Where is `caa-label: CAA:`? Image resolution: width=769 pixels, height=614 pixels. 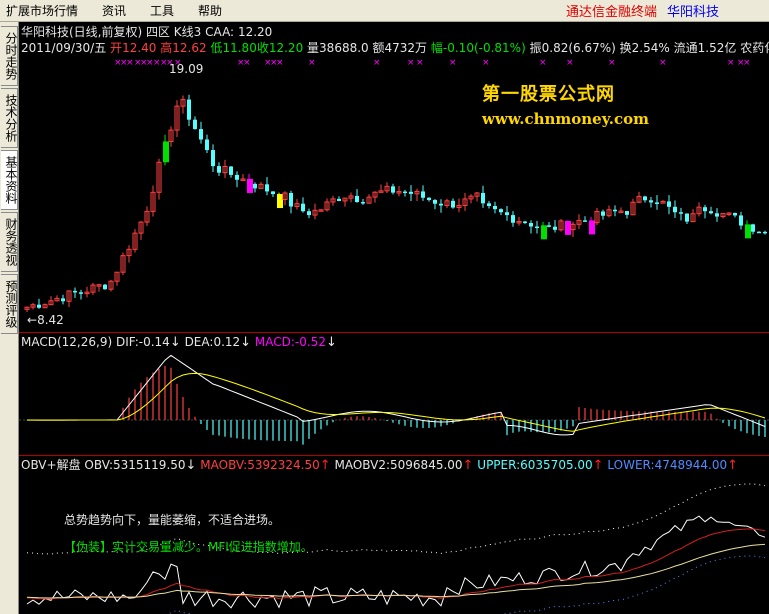 caa-label: CAA: is located at coordinates (220, 32).